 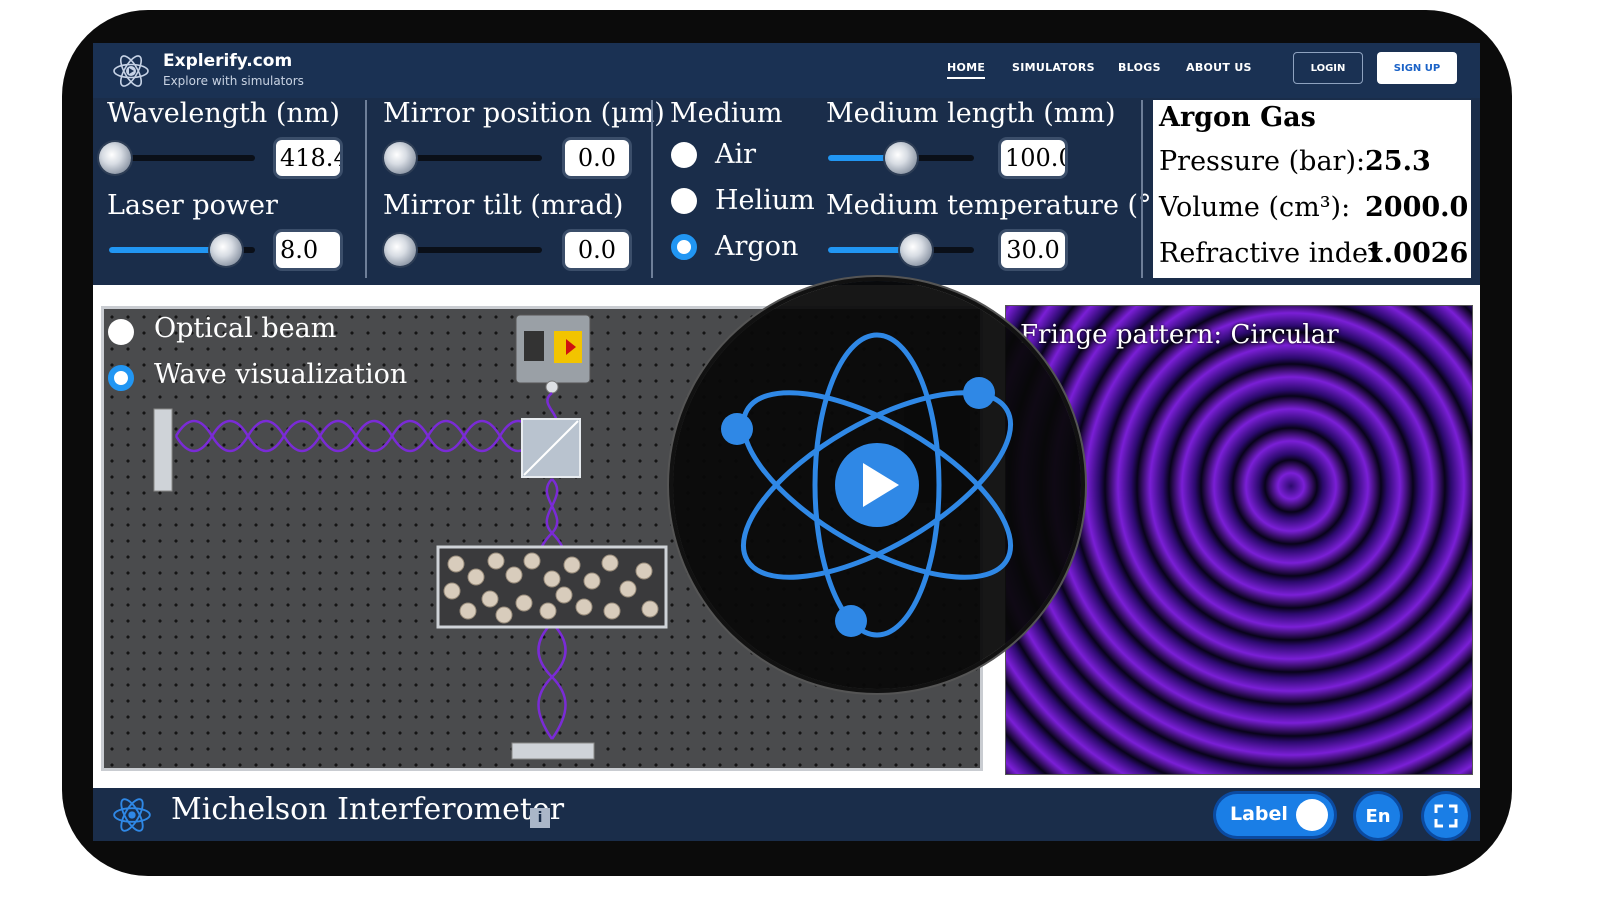 What do you see at coordinates (471, 158) in the screenshot?
I see `mirror-position-slider` at bounding box center [471, 158].